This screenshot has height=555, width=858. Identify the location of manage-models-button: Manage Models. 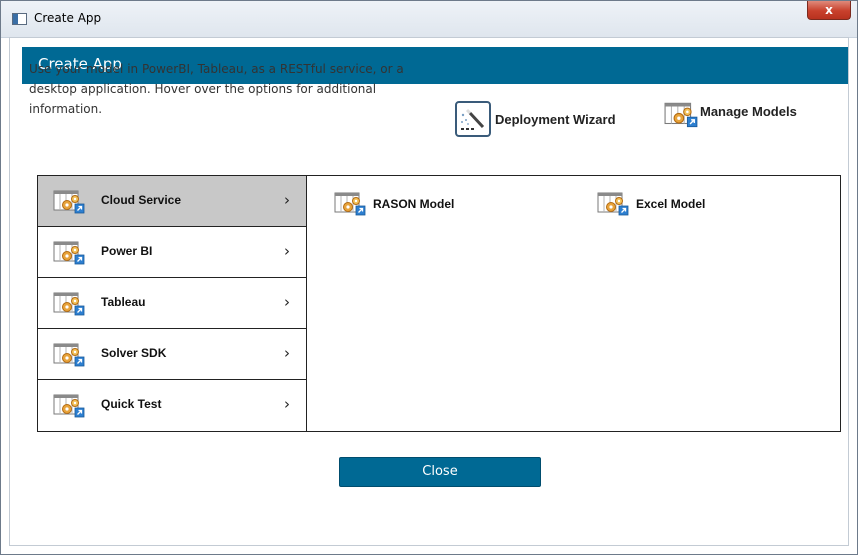
(730, 115).